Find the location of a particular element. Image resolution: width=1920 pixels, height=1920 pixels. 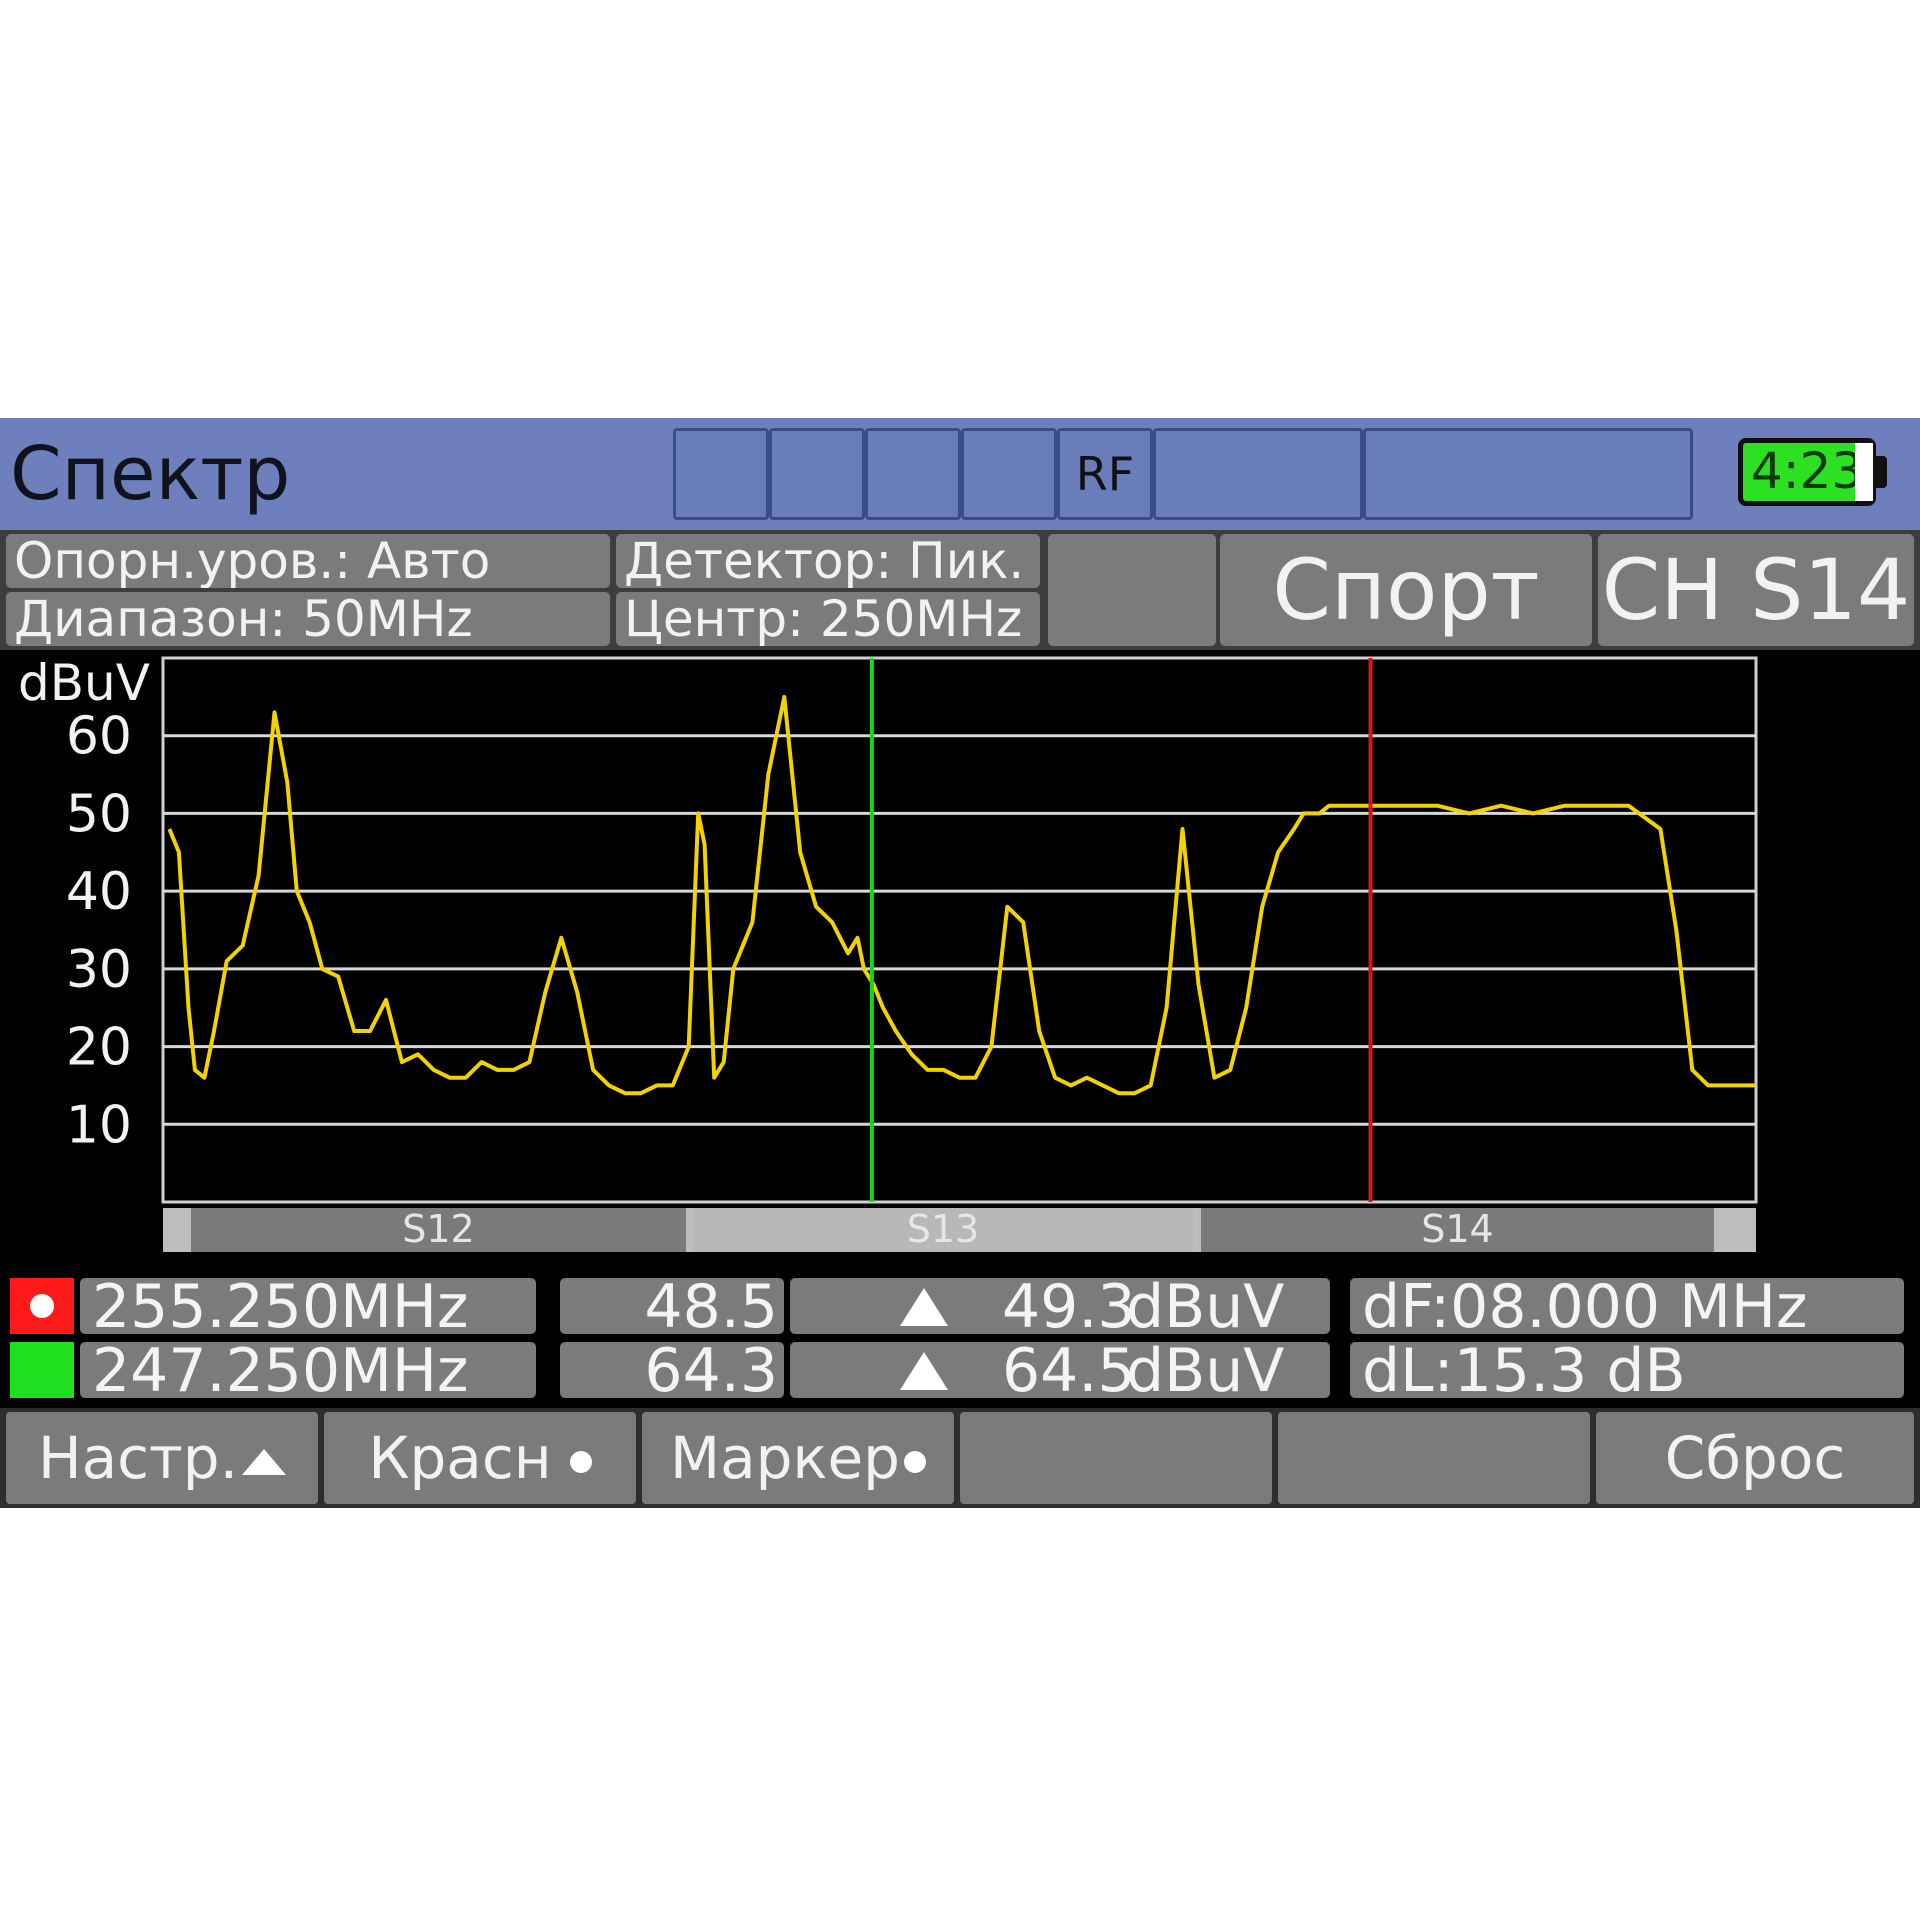

red-marker-dot-icon is located at coordinates (42, 1306).